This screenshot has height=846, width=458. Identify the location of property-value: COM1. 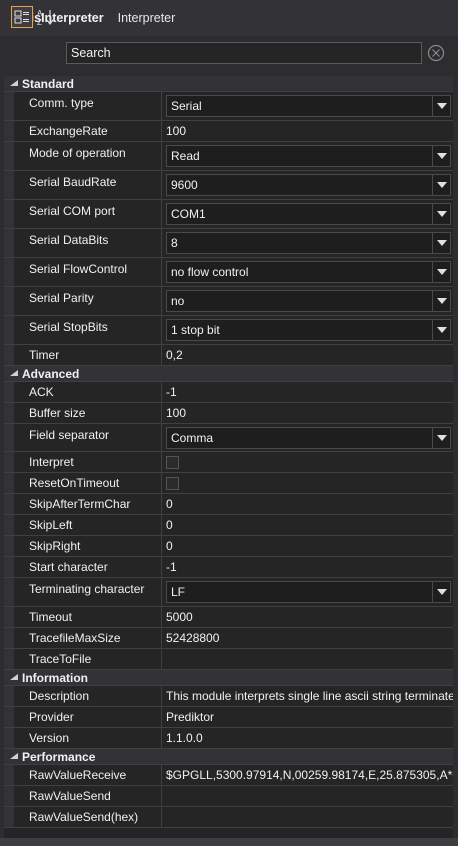
(307, 214).